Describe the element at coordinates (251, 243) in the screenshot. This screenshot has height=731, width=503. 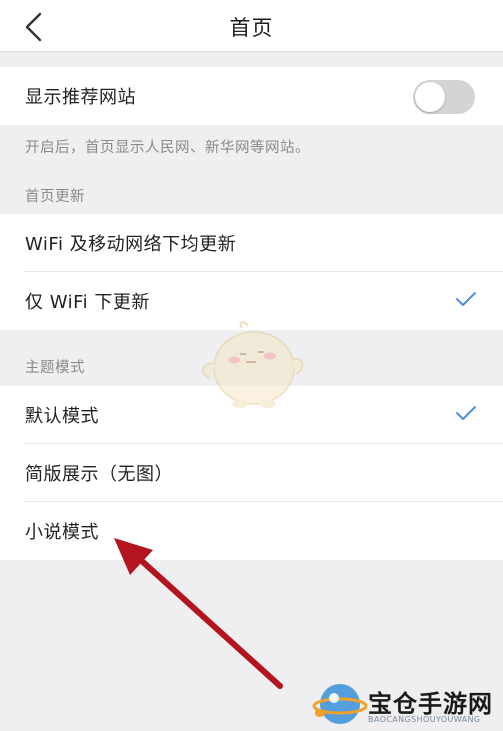
I see `update-option-wifi-and-mobile: WiFi 及移动网络下均更新` at that location.